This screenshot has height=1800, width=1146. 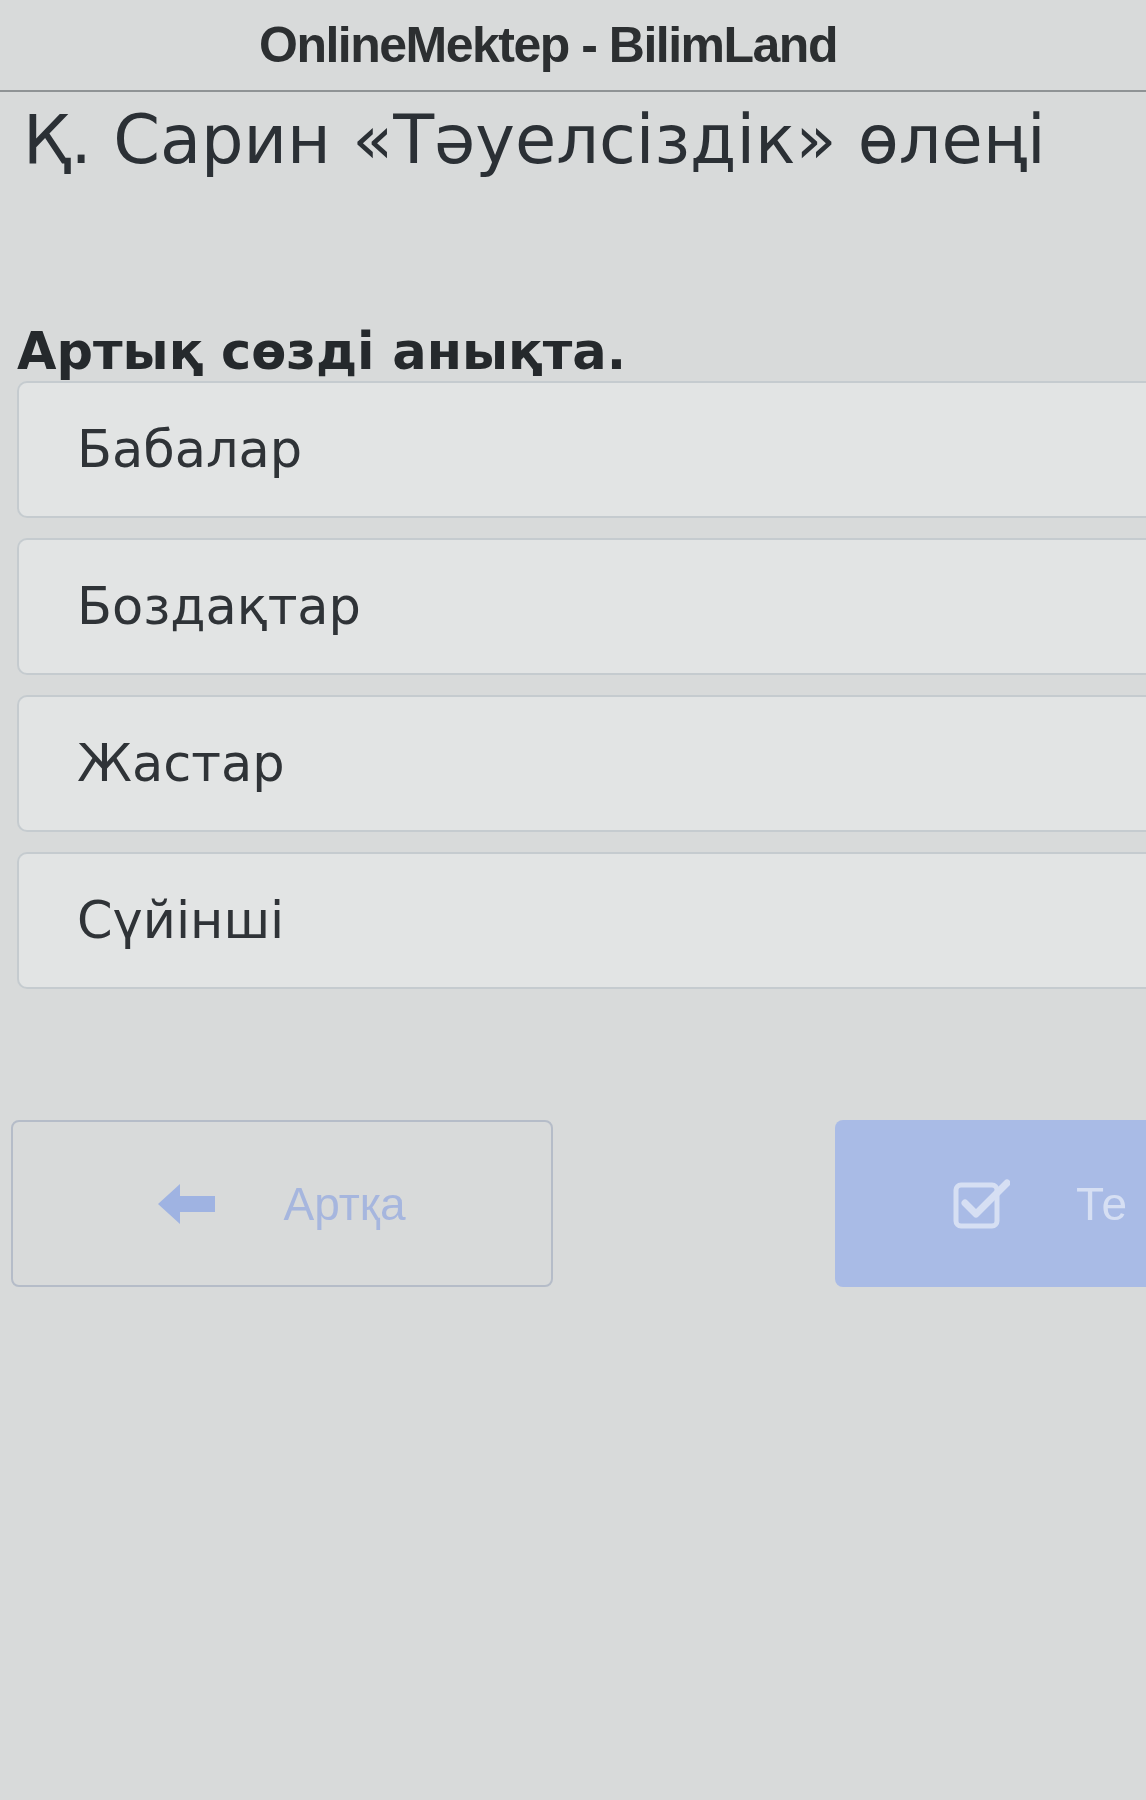 What do you see at coordinates (581, 606) in the screenshot?
I see `answer-option: Боздақтар` at bounding box center [581, 606].